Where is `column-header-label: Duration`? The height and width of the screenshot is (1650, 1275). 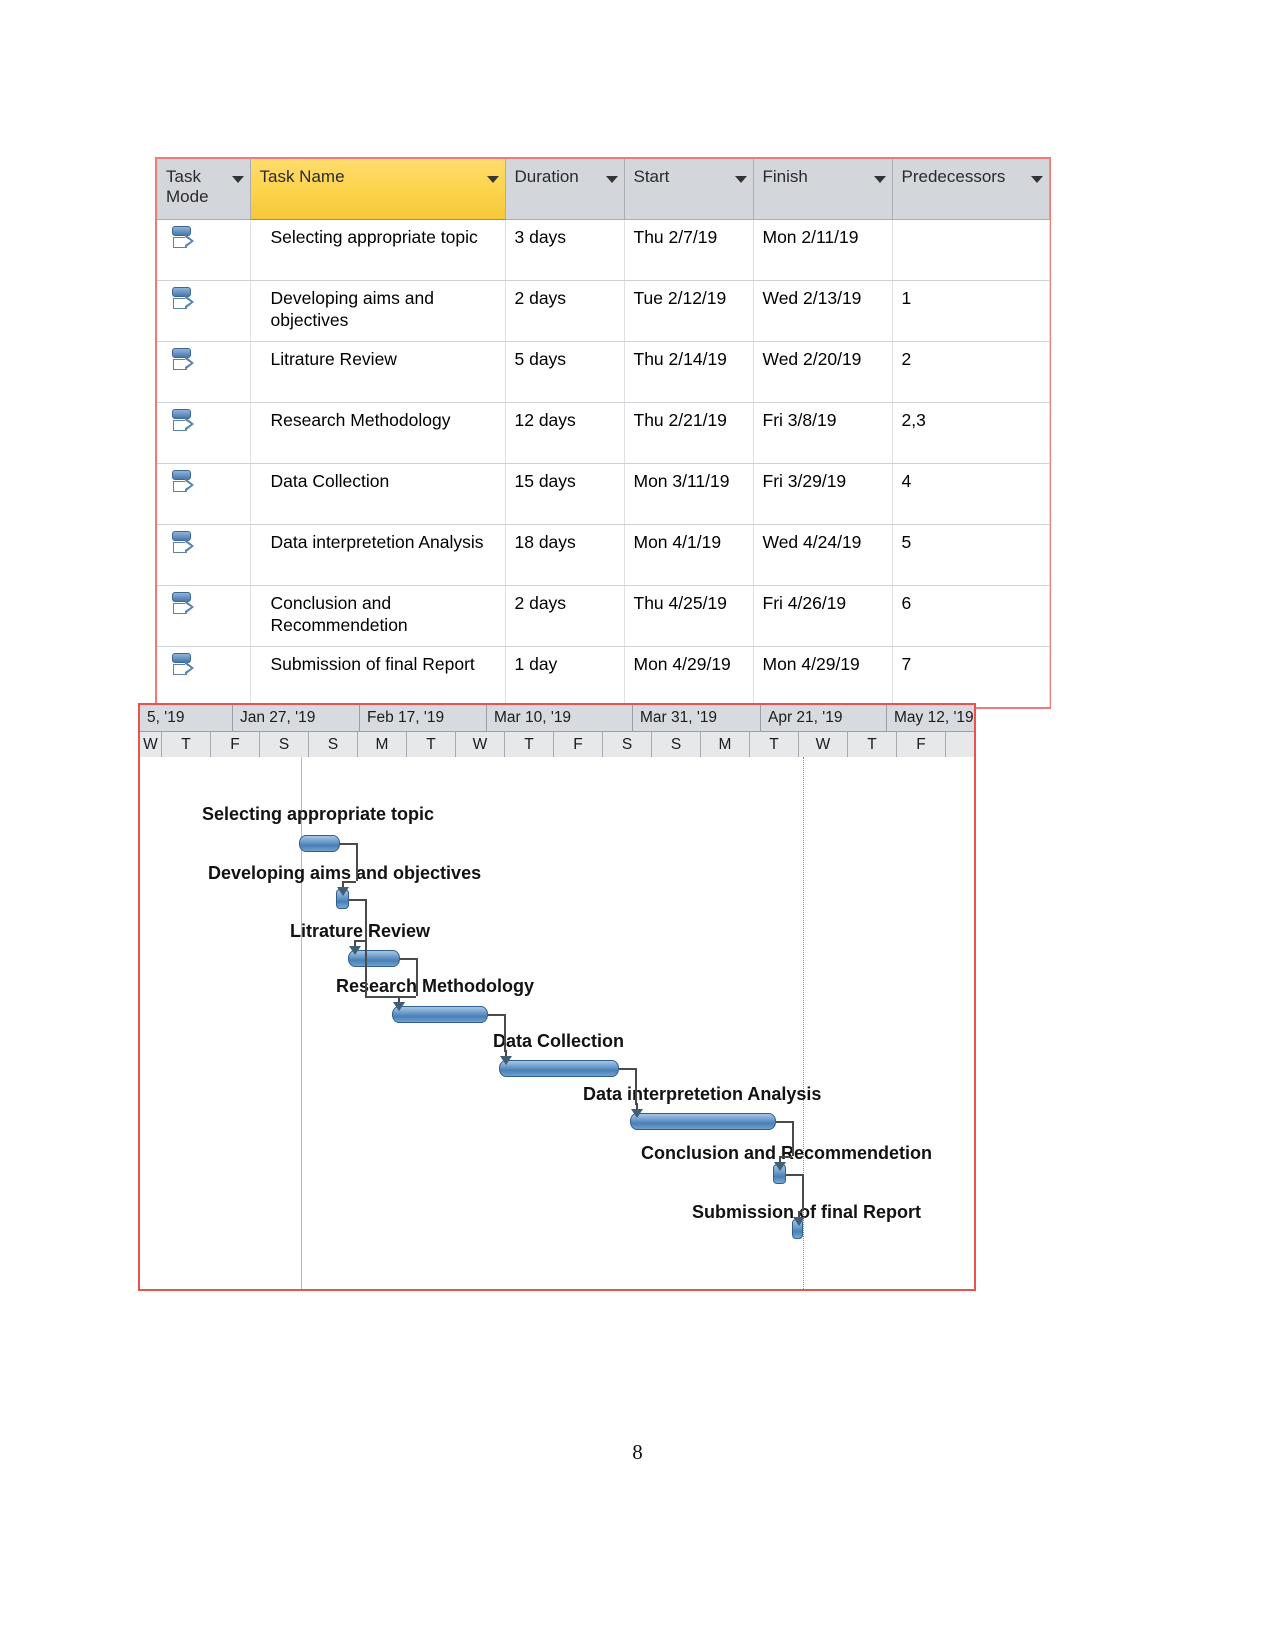 column-header-label: Duration is located at coordinates (546, 176).